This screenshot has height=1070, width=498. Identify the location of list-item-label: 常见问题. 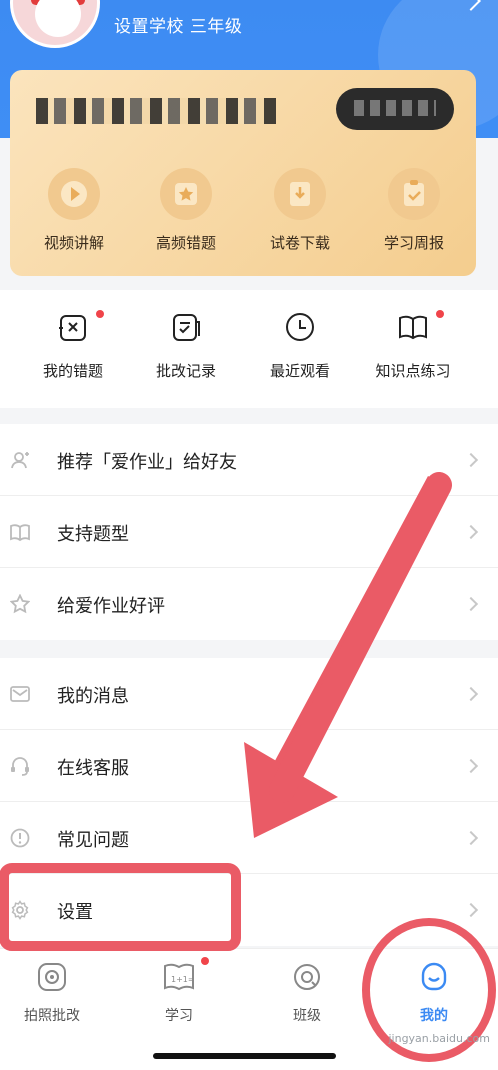
(93, 840).